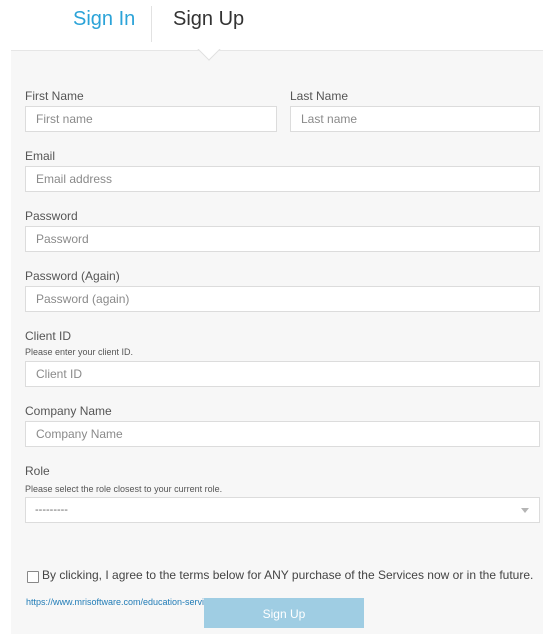 This screenshot has height=634, width=543. What do you see at coordinates (79, 352) in the screenshot?
I see `client-id-hint: Please enter your client ID.` at bounding box center [79, 352].